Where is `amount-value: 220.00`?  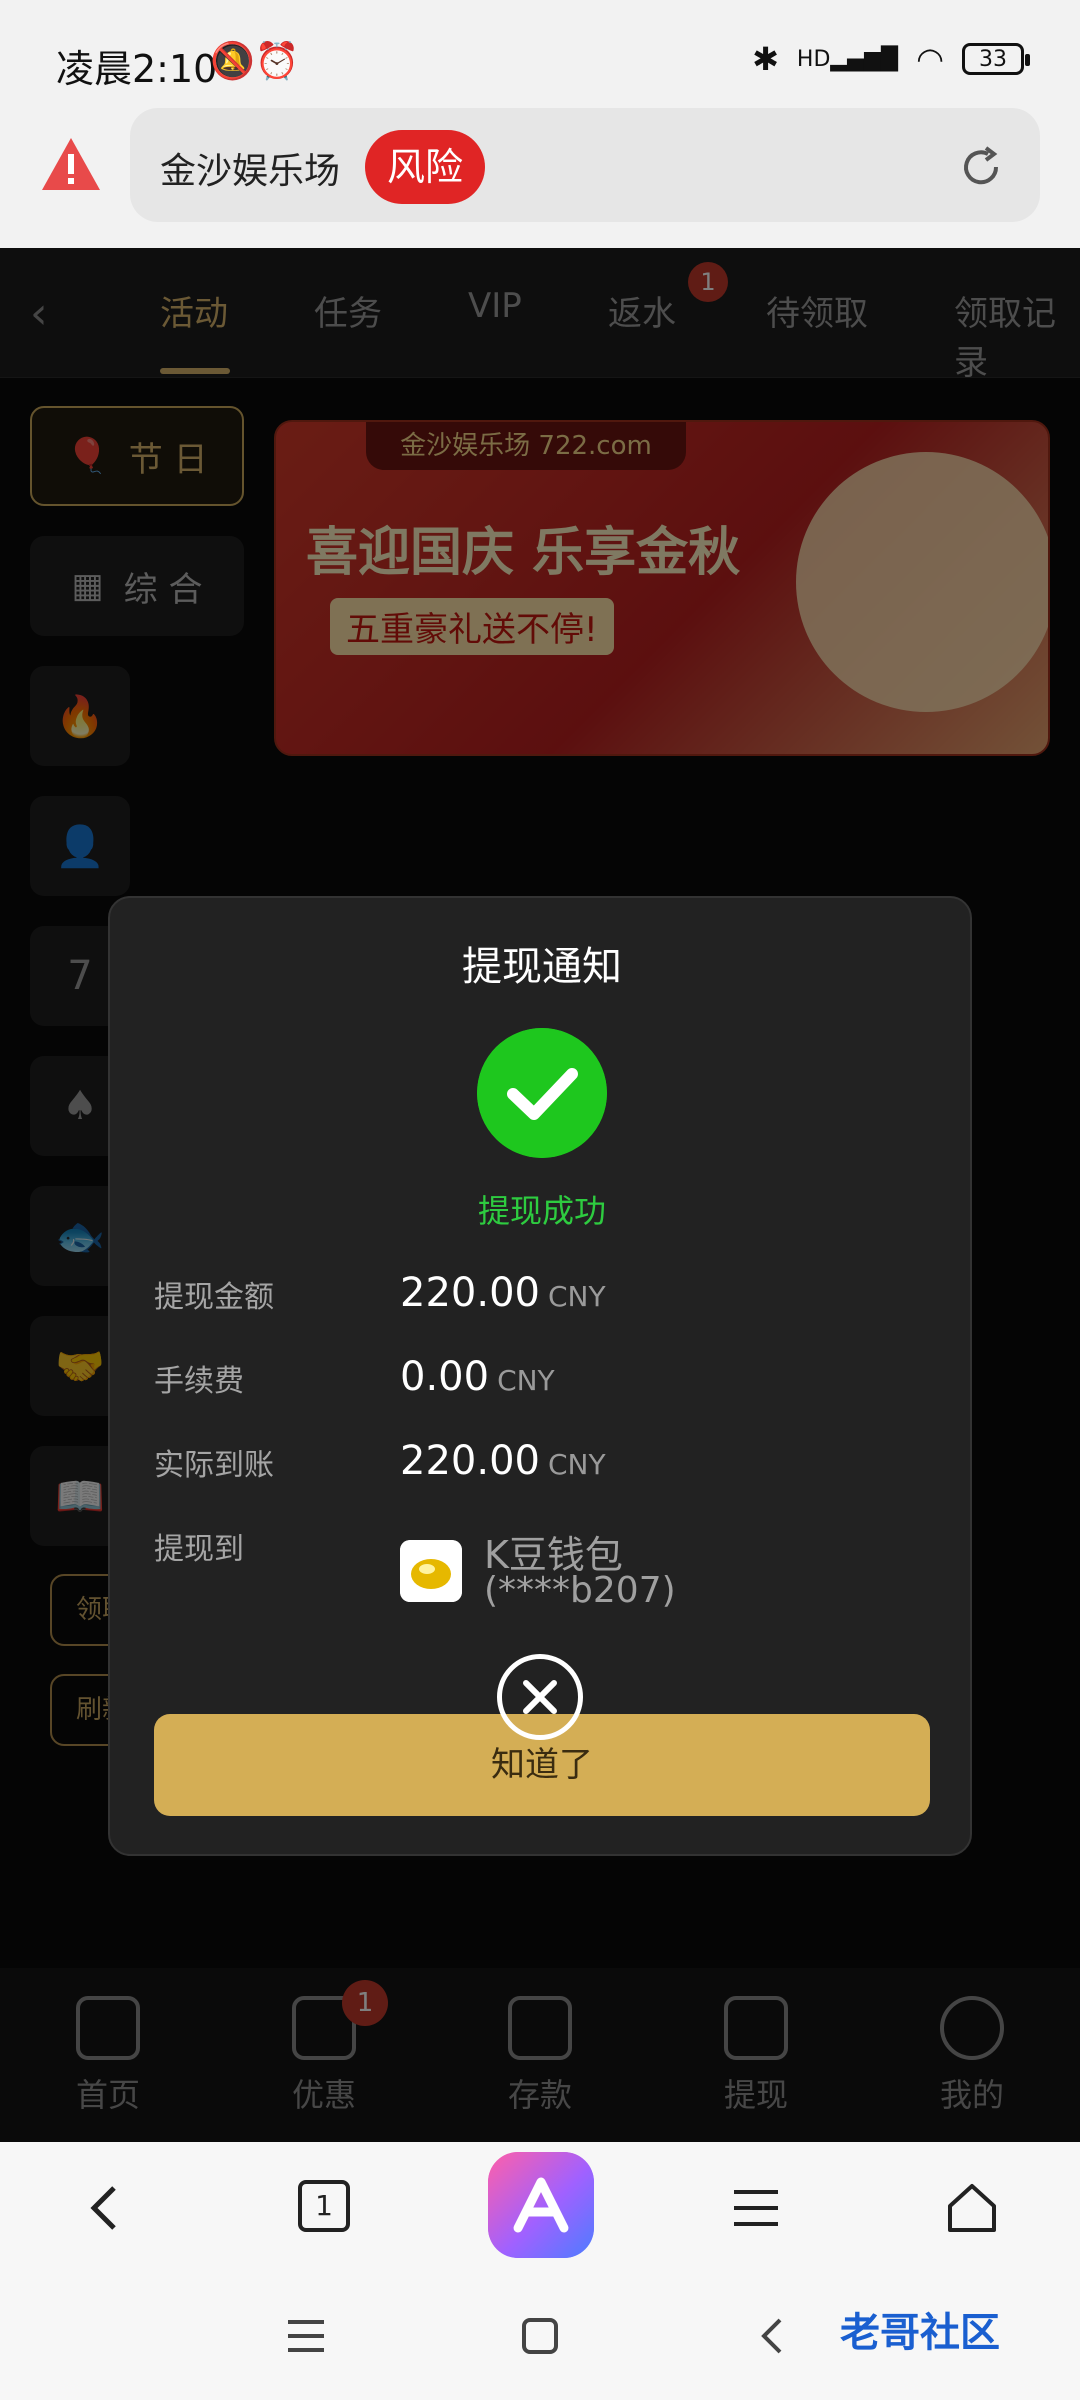 amount-value: 220.00 is located at coordinates (470, 1293).